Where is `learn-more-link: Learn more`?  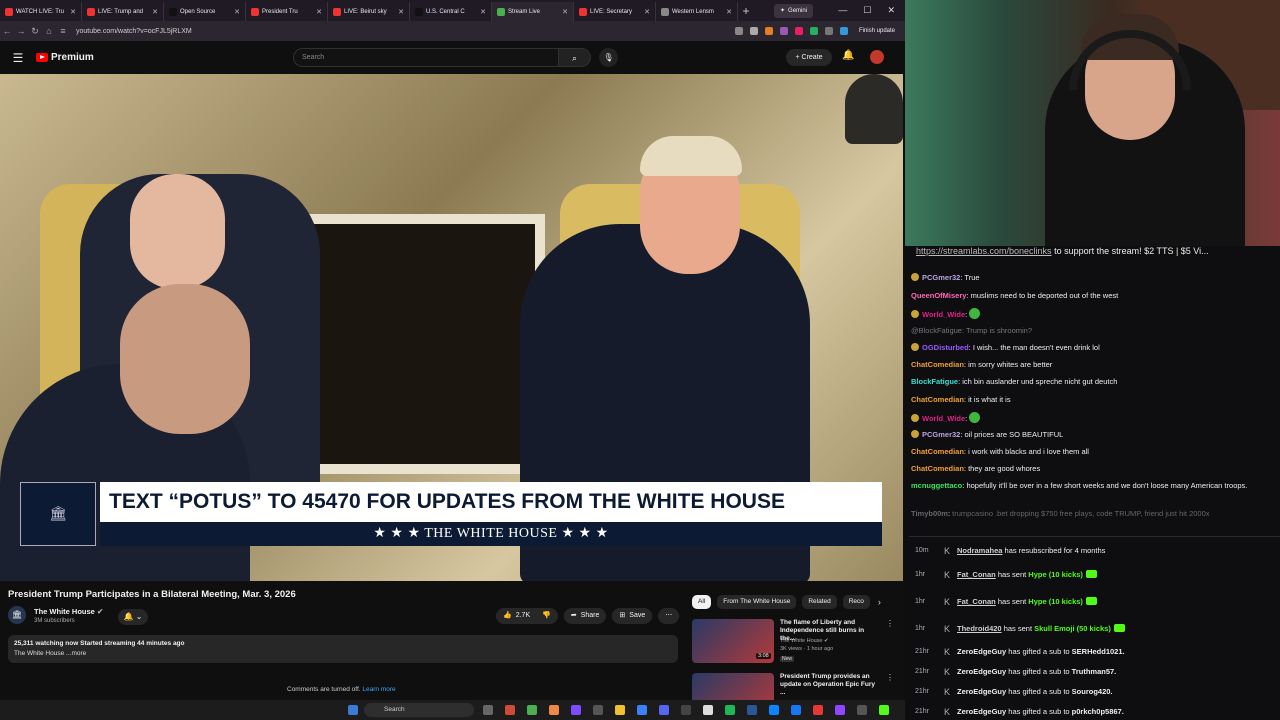 learn-more-link: Learn more is located at coordinates (378, 689).